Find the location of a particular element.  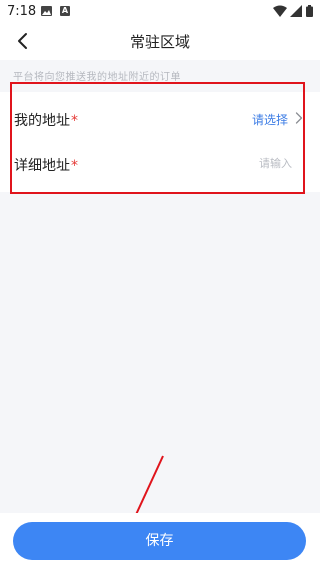

detail-address-input is located at coordinates (232, 163).